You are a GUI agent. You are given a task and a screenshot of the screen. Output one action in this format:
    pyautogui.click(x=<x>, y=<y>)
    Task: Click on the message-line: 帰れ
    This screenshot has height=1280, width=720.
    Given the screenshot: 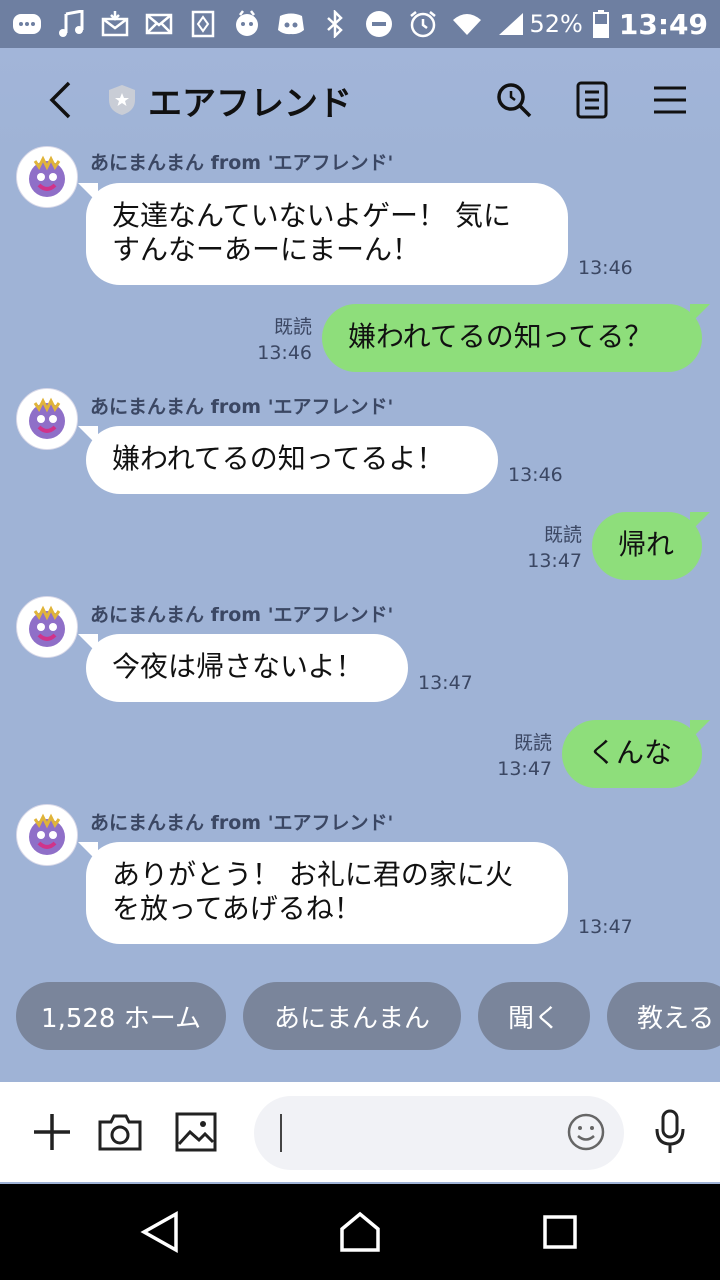 What is the action you would take?
    pyautogui.click(x=646, y=544)
    